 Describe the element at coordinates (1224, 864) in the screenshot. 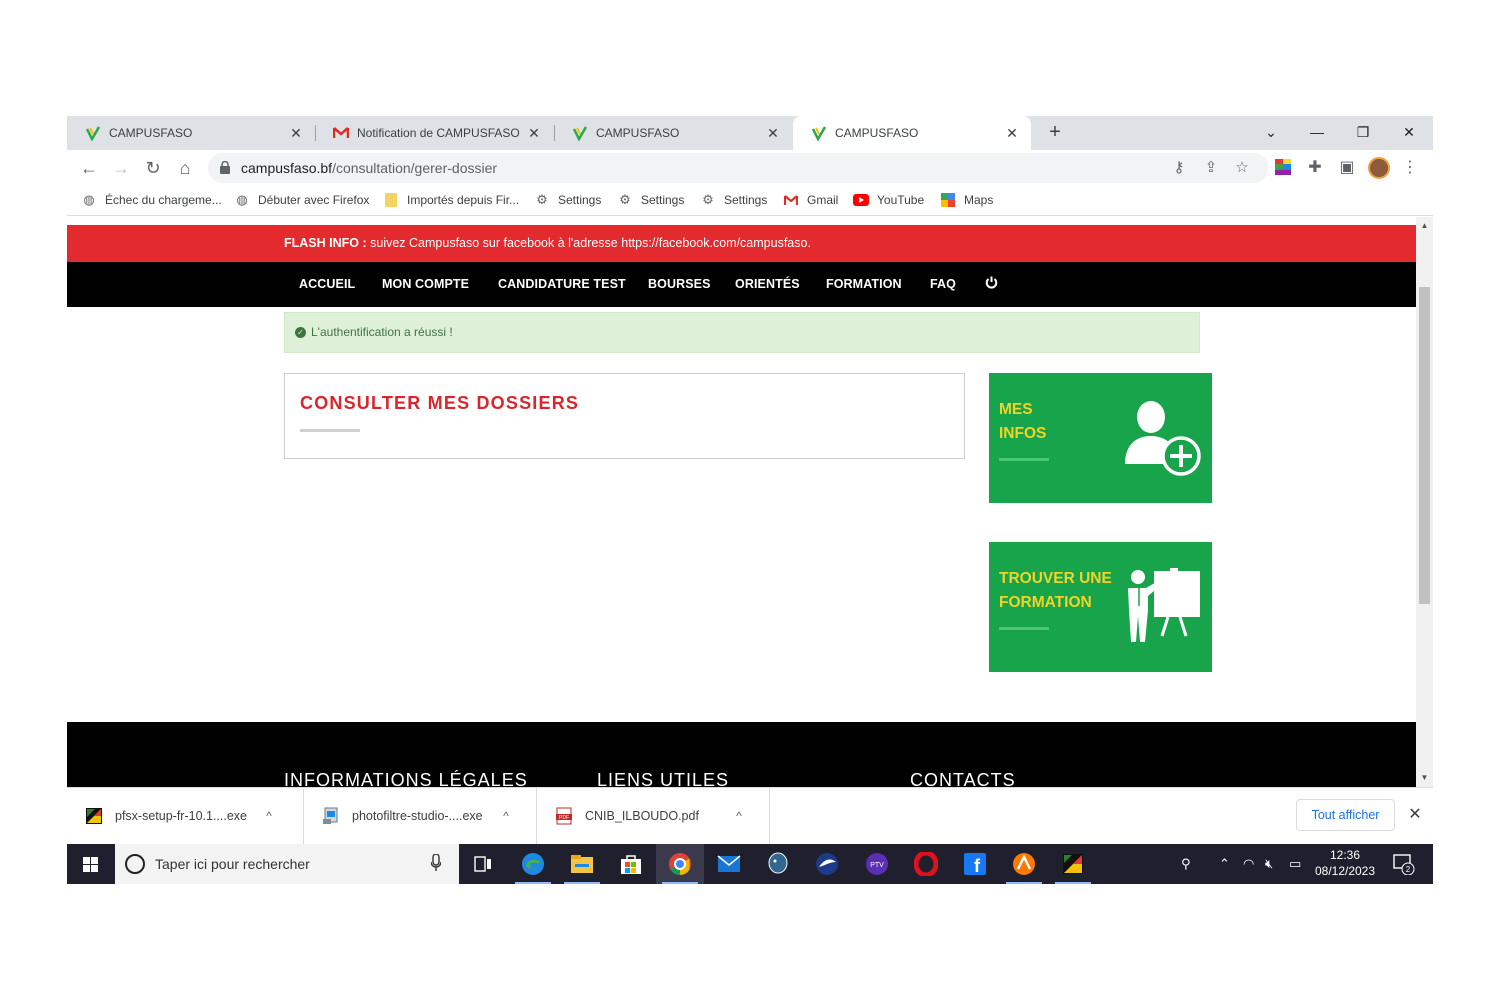

I see `tray-chevron-up-icon: ⌃` at that location.